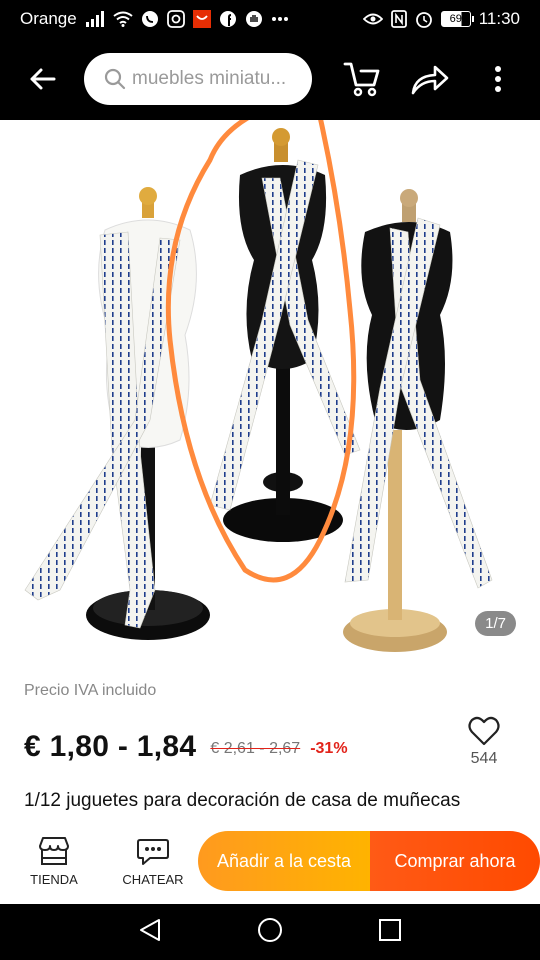  I want to click on price-row: € 1,80 - 1,84 € 2,61 - 2,67 -31% 544, so click(270, 741).